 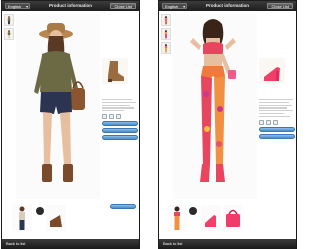 What do you see at coordinates (123, 206) in the screenshot?
I see `view-all-button` at bounding box center [123, 206].